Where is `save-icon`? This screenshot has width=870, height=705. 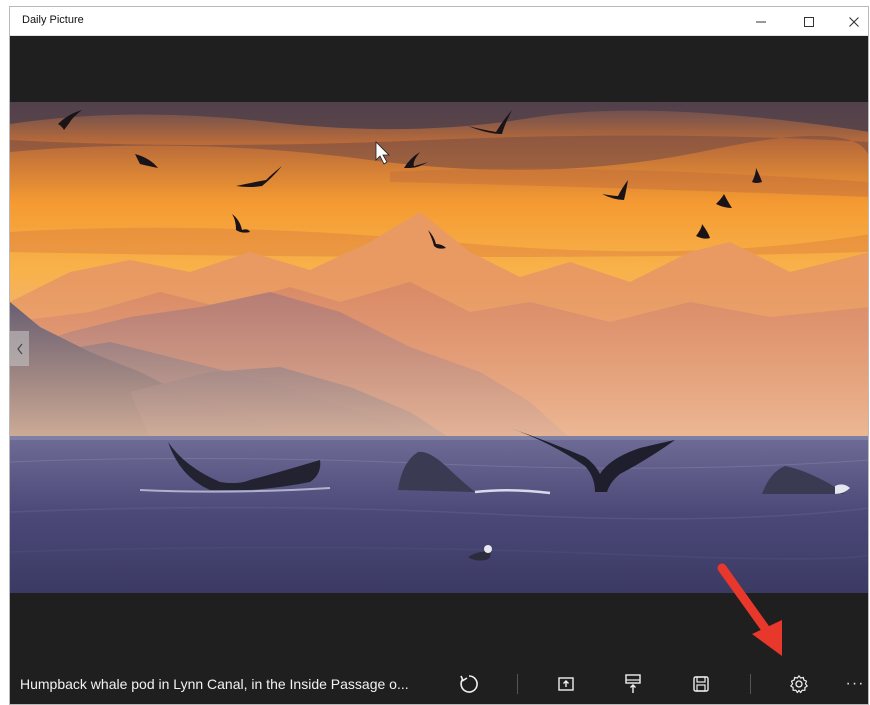 save-icon is located at coordinates (701, 684).